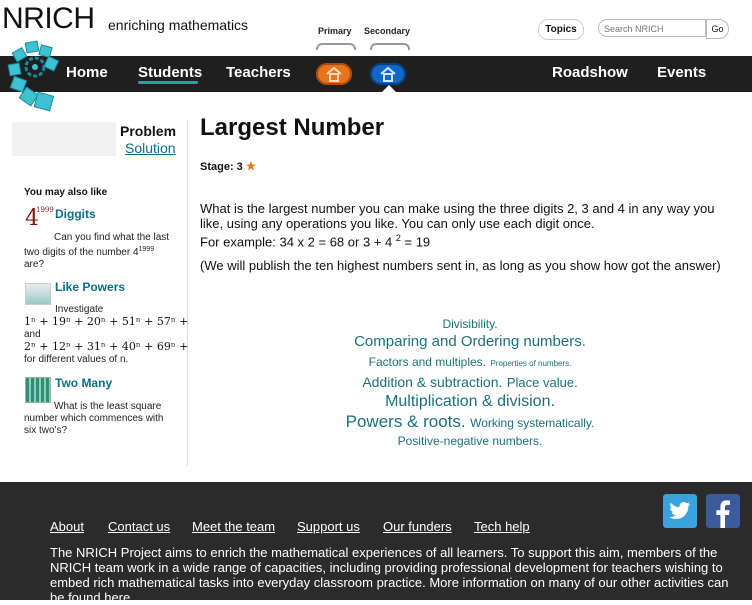 Image resolution: width=752 pixels, height=605 pixels. I want to click on active-caret-icon, so click(389, 88).